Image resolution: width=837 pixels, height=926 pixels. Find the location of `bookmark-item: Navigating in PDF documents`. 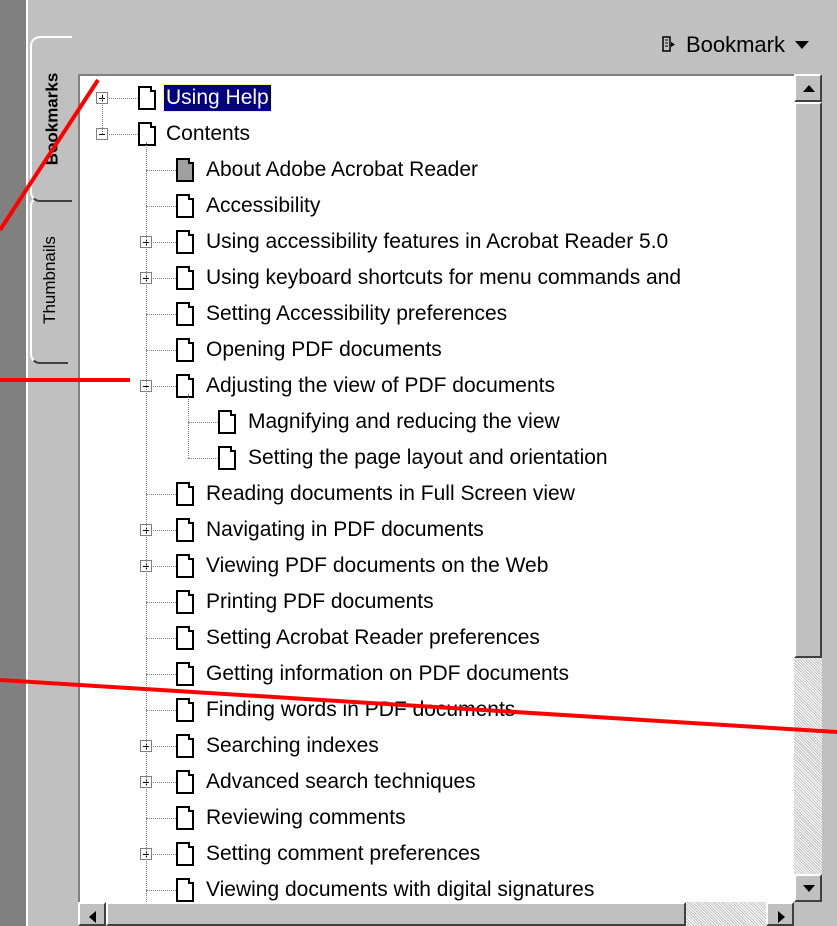

bookmark-item: Navigating in PDF documents is located at coordinates (437, 530).